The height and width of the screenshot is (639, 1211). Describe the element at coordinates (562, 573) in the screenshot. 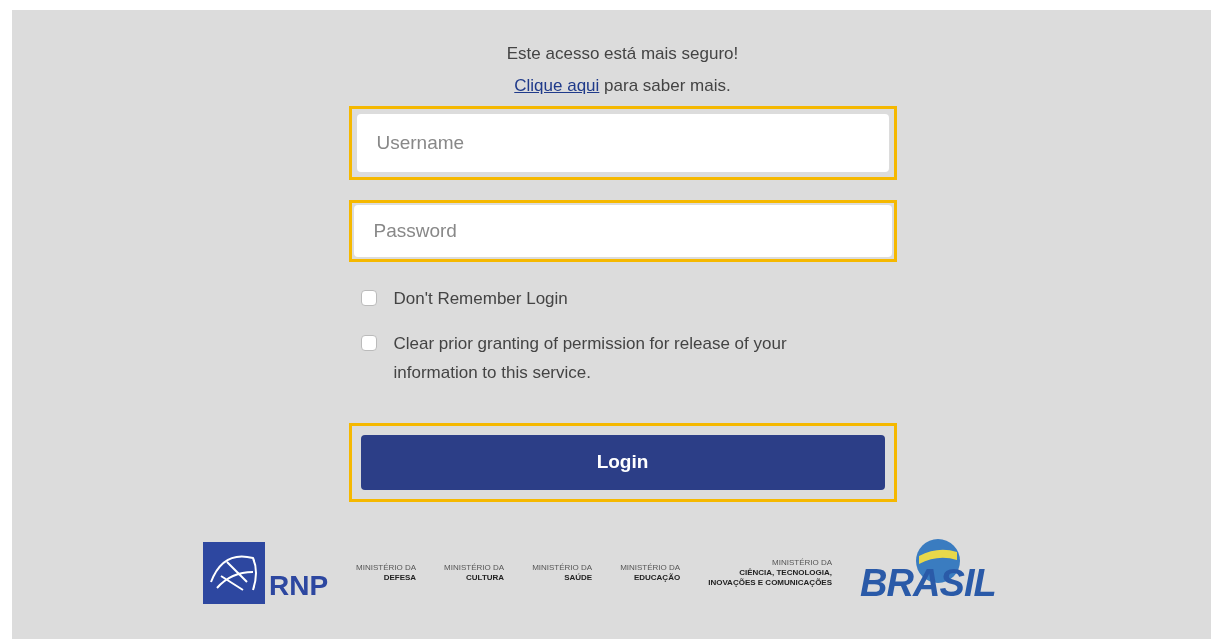

I see `ministry-logo: MINISTÉRIO DA SAÚDE` at that location.